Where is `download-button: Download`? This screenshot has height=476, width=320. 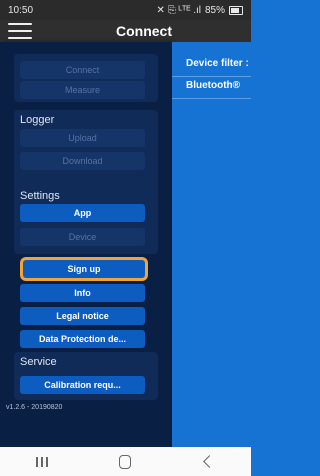
download-button: Download is located at coordinates (82, 161).